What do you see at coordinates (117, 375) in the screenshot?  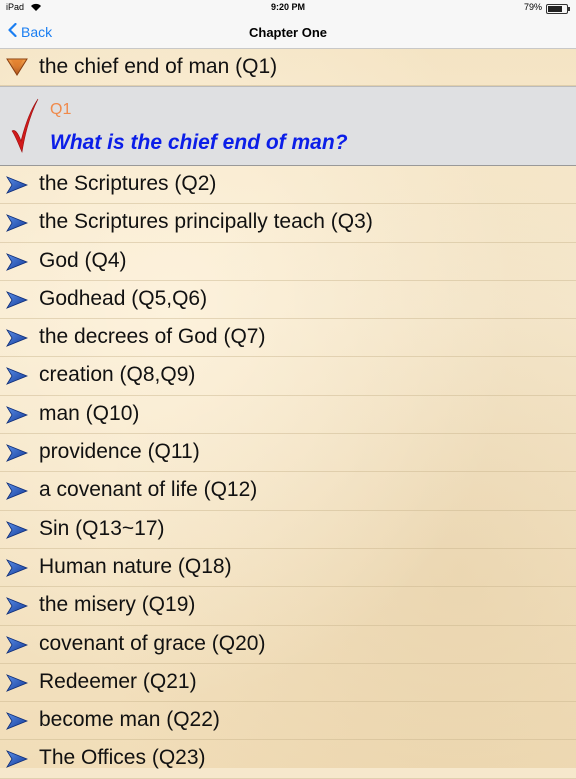 I see `list-item-label: creation (Q8,Q9)` at bounding box center [117, 375].